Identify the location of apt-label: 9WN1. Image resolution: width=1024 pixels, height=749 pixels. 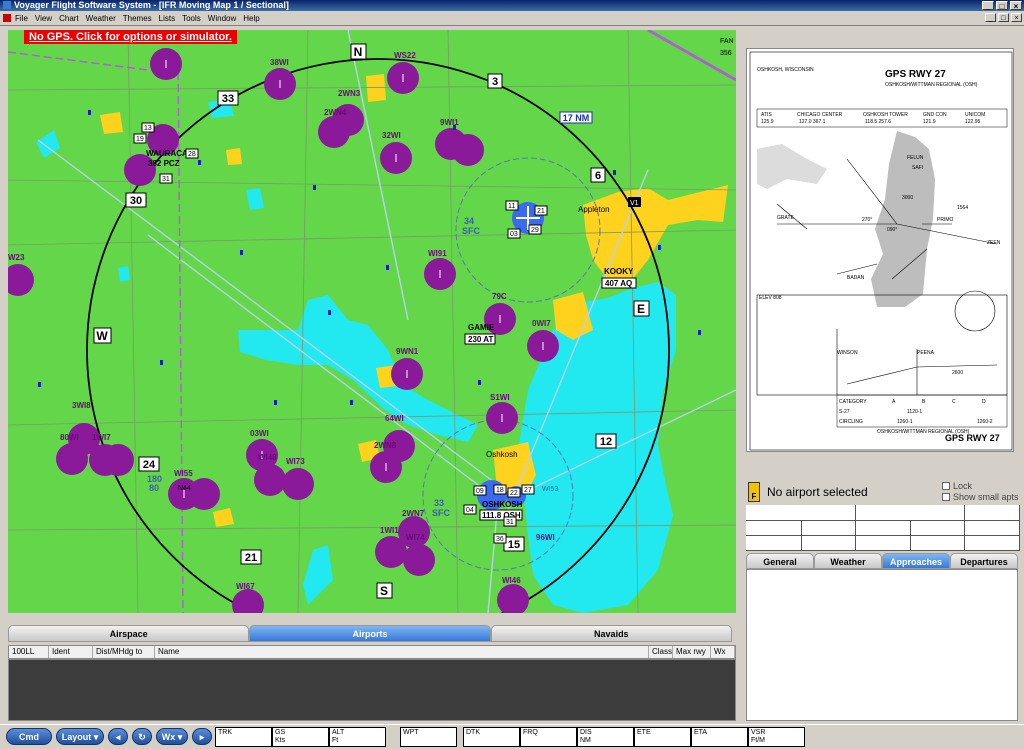
(407, 351).